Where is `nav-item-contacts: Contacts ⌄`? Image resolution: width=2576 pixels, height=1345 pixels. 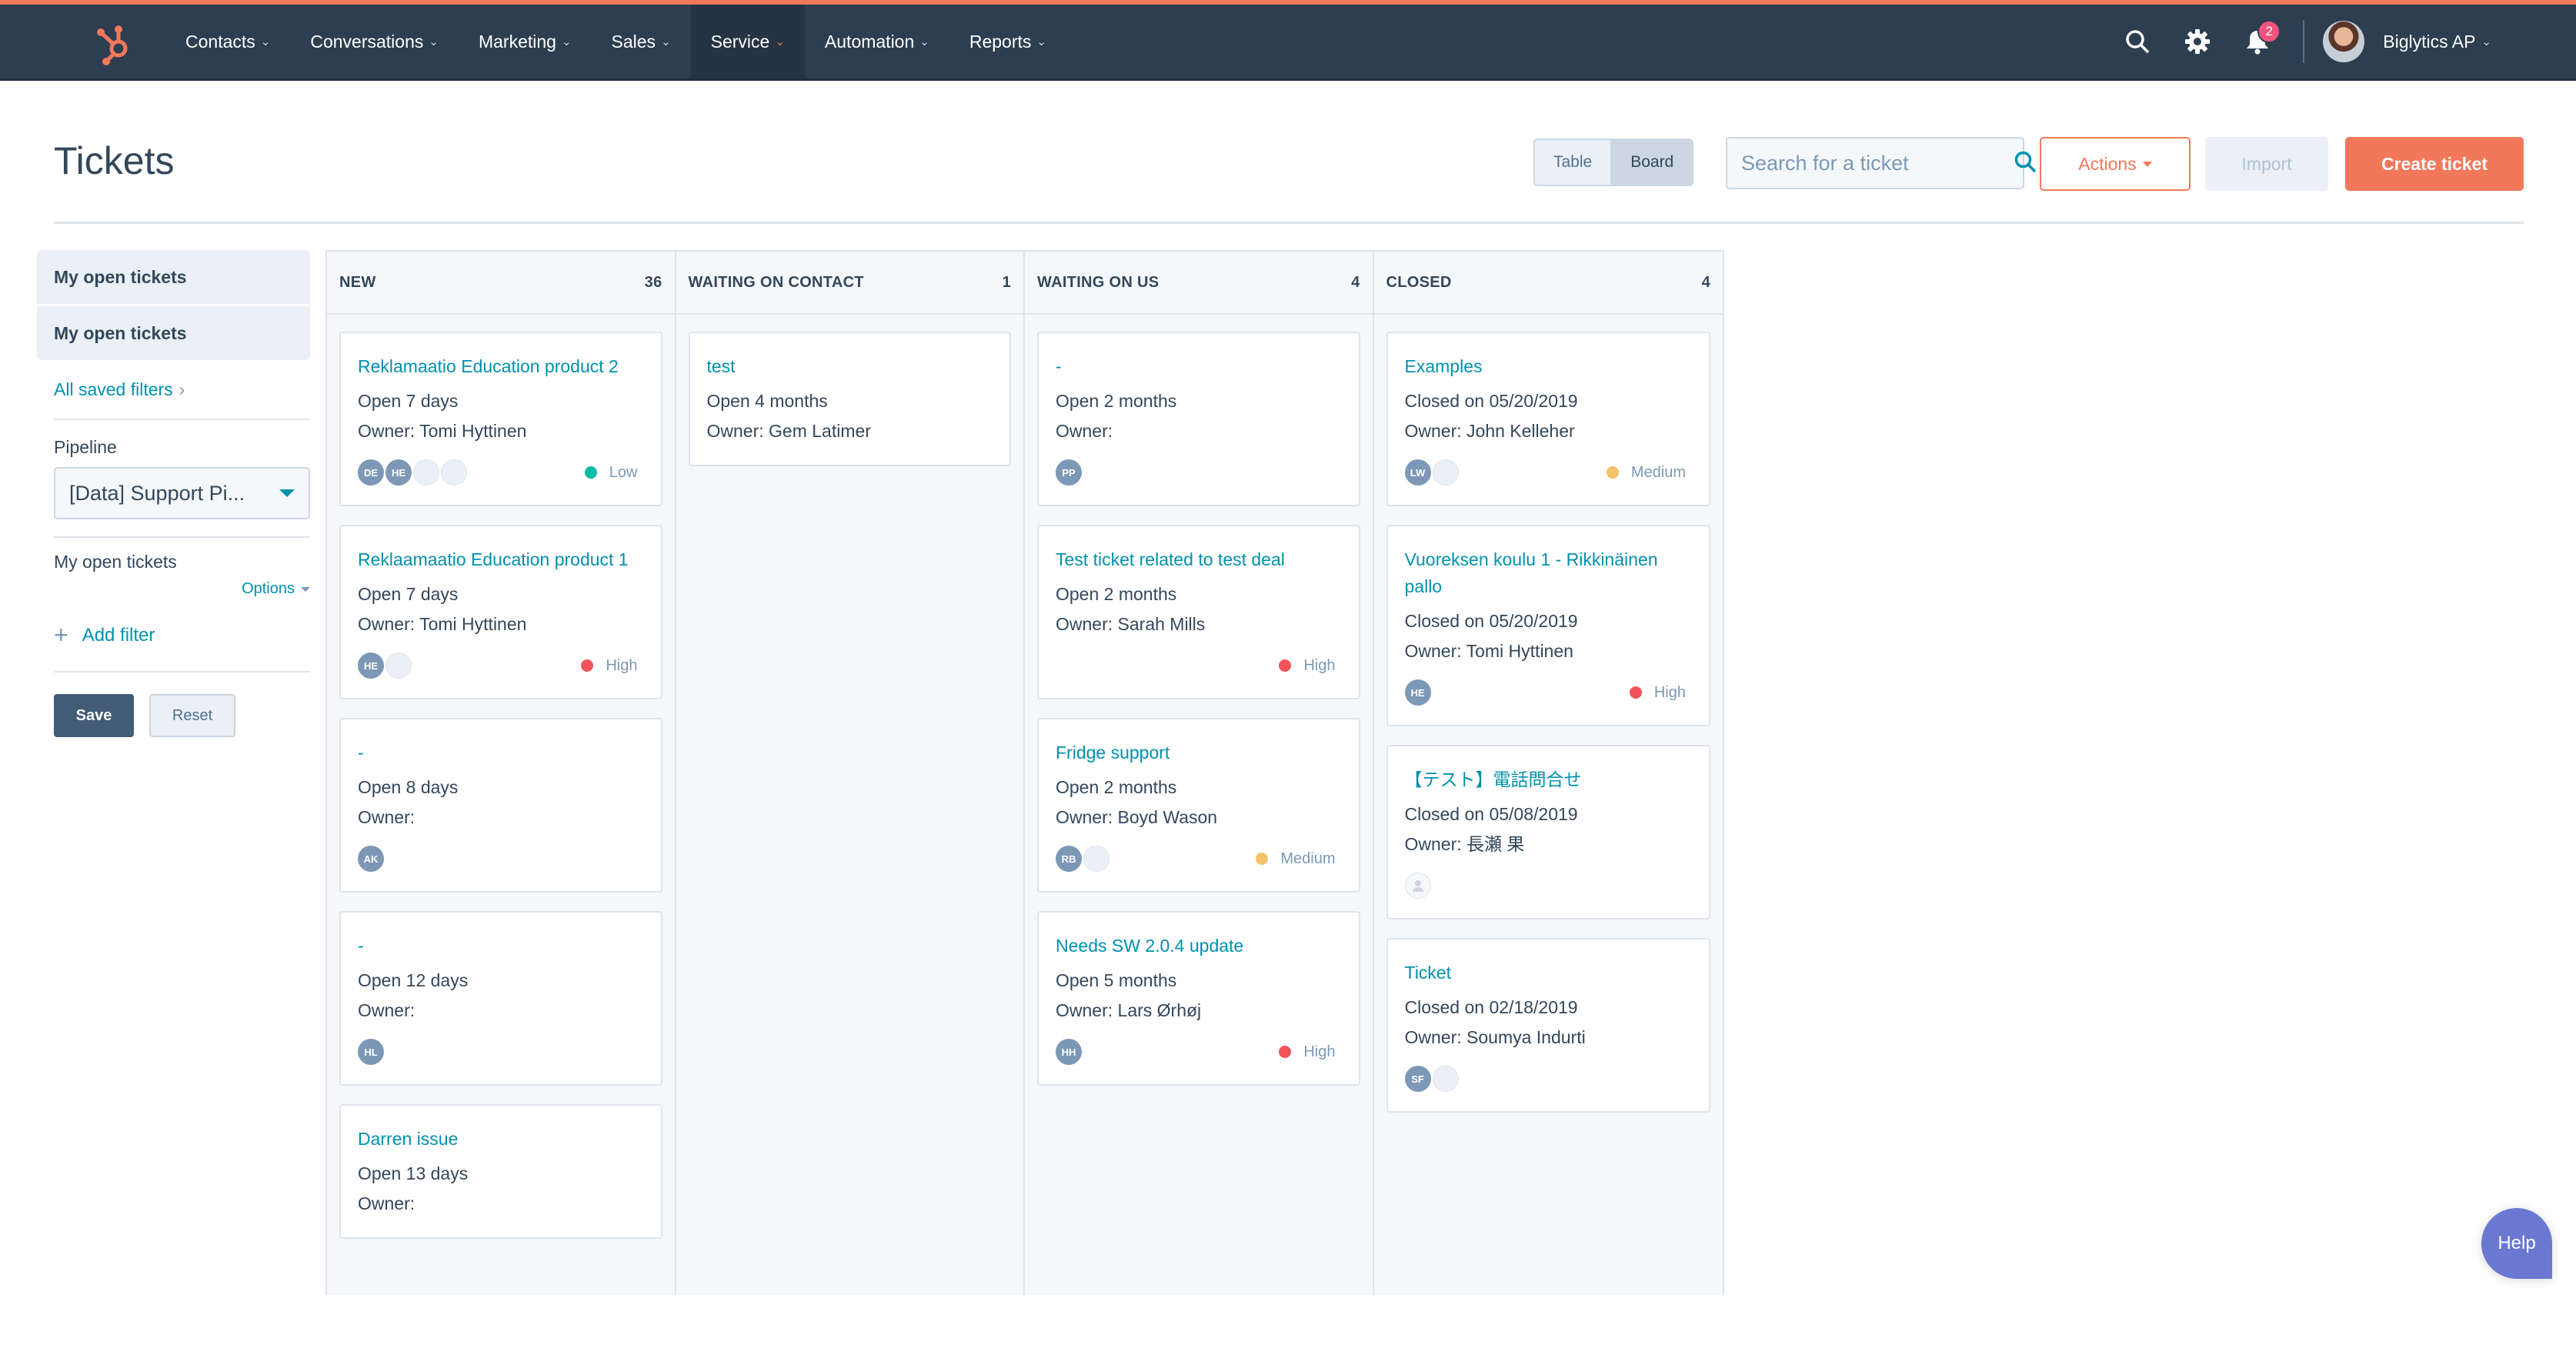 nav-item-contacts: Contacts ⌄ is located at coordinates (228, 41).